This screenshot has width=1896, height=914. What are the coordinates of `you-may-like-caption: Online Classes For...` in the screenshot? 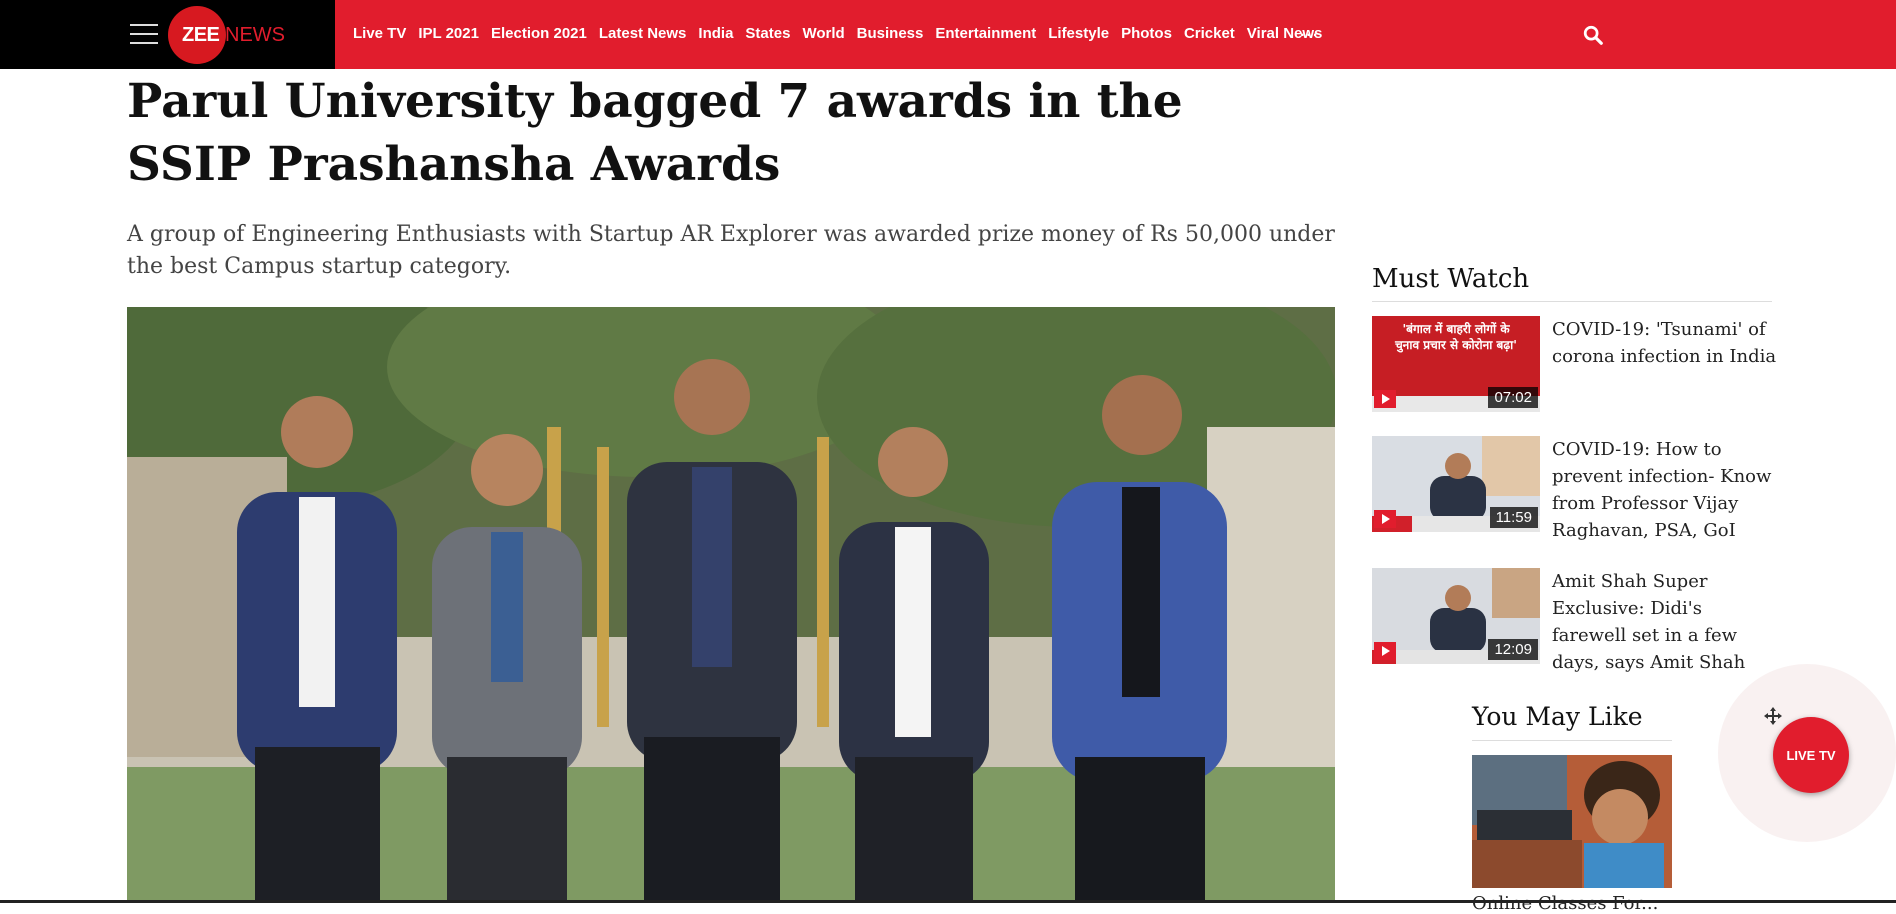 It's located at (1565, 903).